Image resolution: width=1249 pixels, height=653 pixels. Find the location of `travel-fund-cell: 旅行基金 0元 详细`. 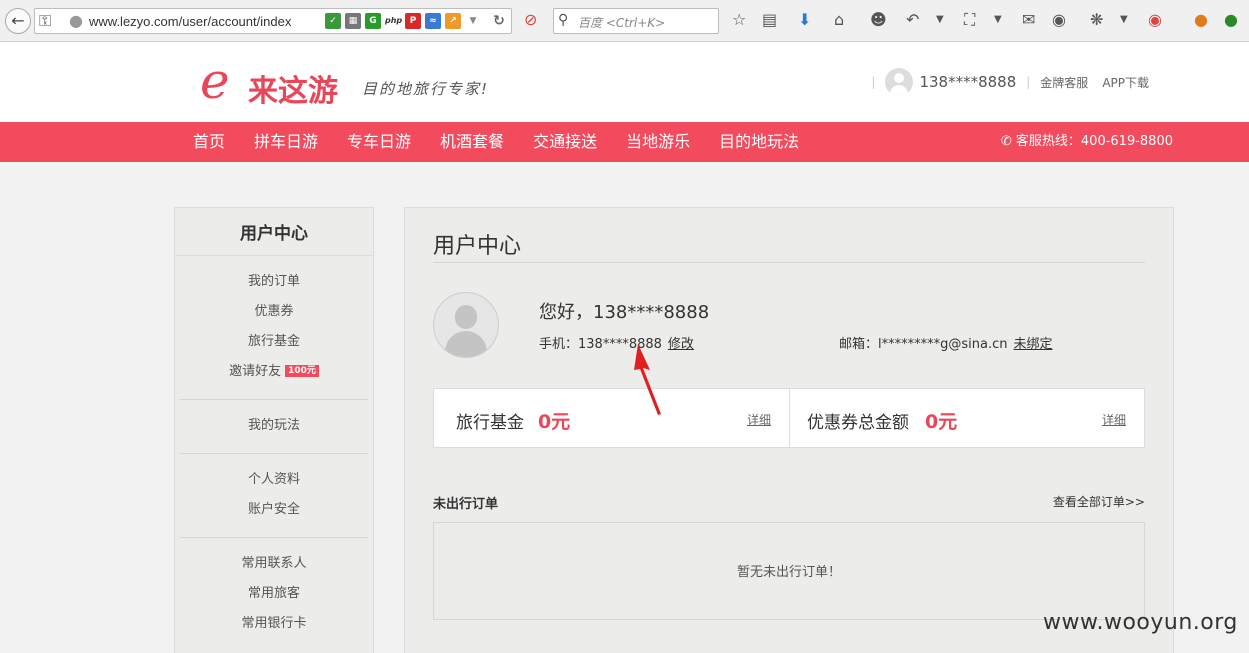

travel-fund-cell: 旅行基金 0元 详细 is located at coordinates (611, 418).